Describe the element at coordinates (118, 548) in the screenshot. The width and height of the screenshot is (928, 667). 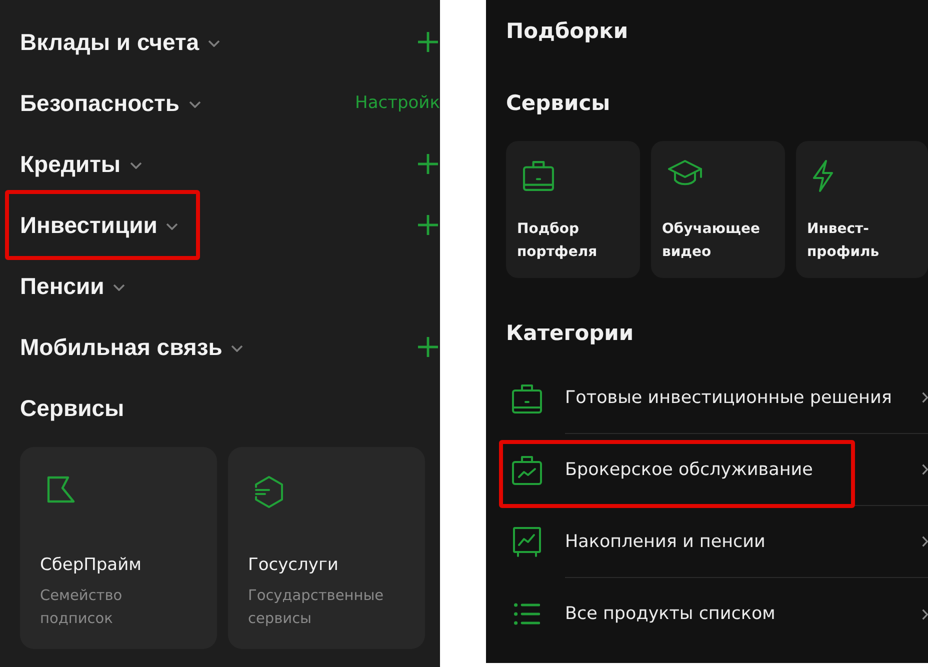
I see `service-card: СберПрайм Семейство подписок` at that location.